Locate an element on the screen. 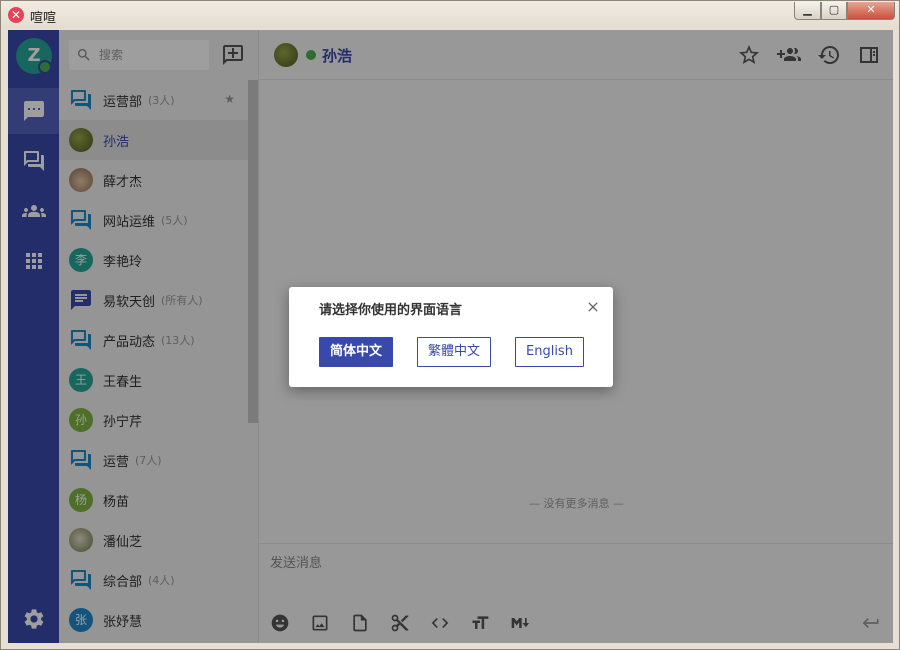 This screenshot has height=650, width=900. close-icon is located at coordinates (593, 307).